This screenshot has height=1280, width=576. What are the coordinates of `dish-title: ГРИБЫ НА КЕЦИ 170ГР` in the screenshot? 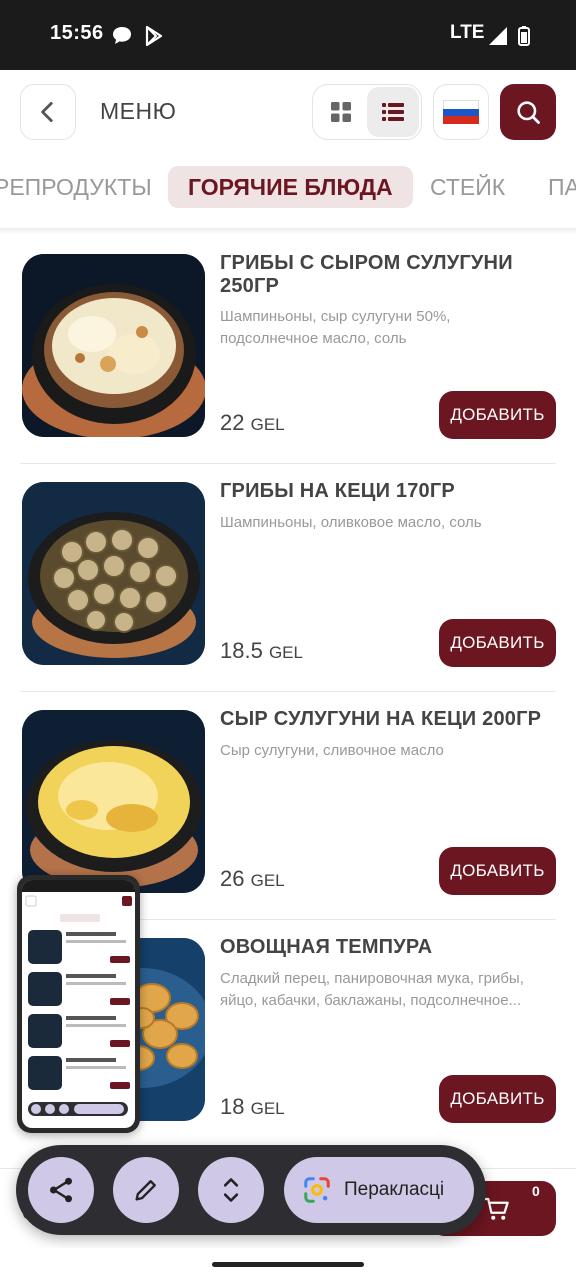 It's located at (337, 491).